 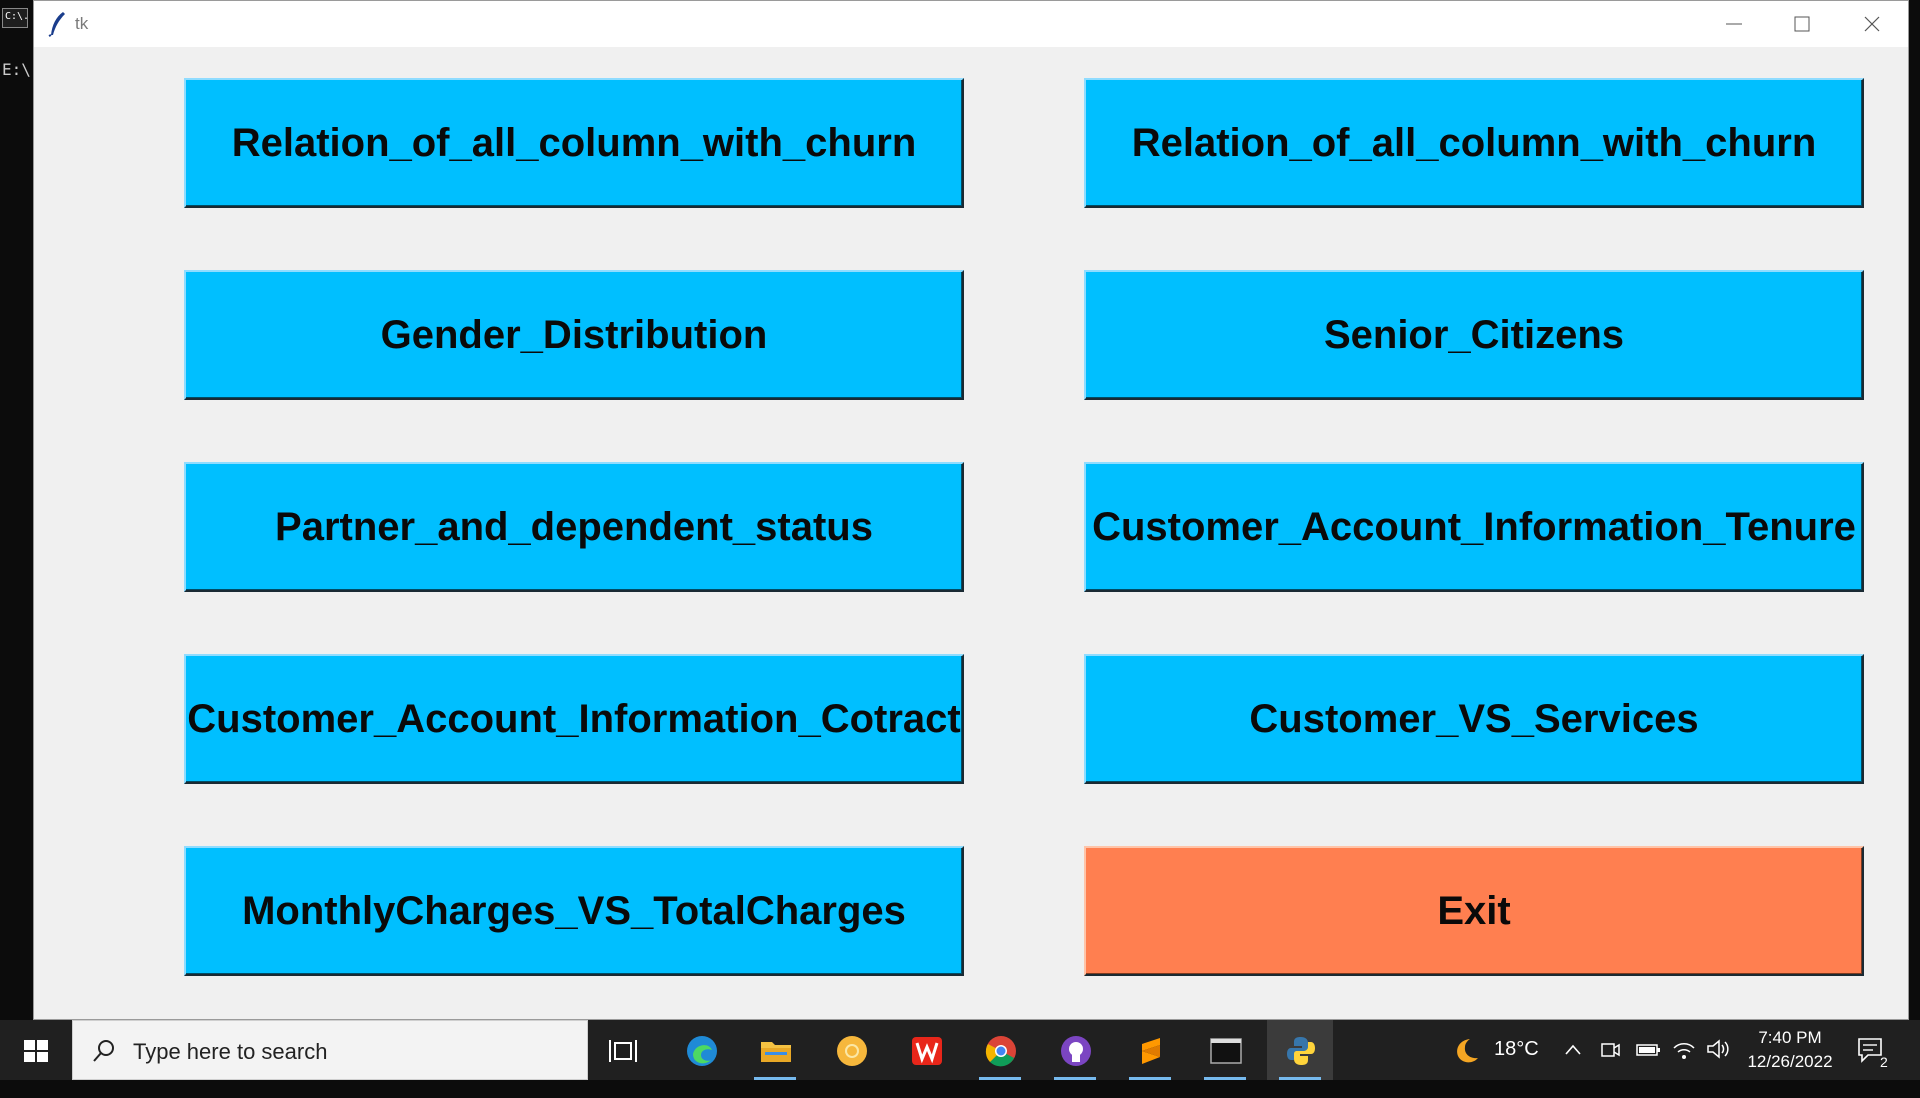 I want to click on title-bar: tk, so click(x=971, y=24).